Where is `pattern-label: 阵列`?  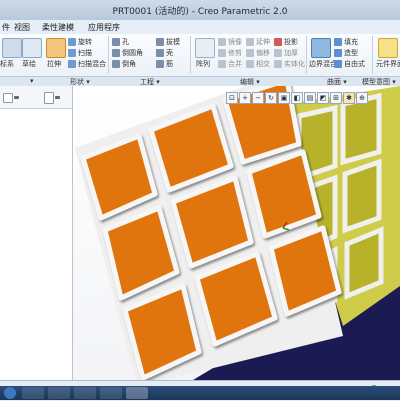
pattern-label: 阵列 is located at coordinates (203, 64).